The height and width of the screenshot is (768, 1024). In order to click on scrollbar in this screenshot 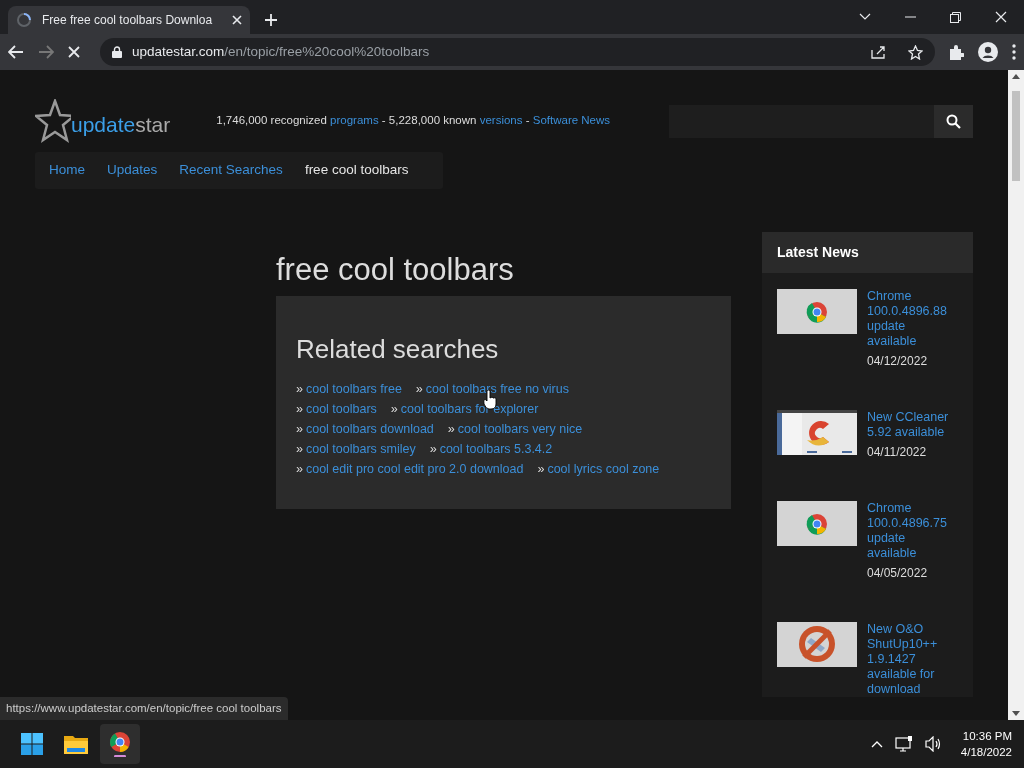, I will do `click(1016, 395)`.